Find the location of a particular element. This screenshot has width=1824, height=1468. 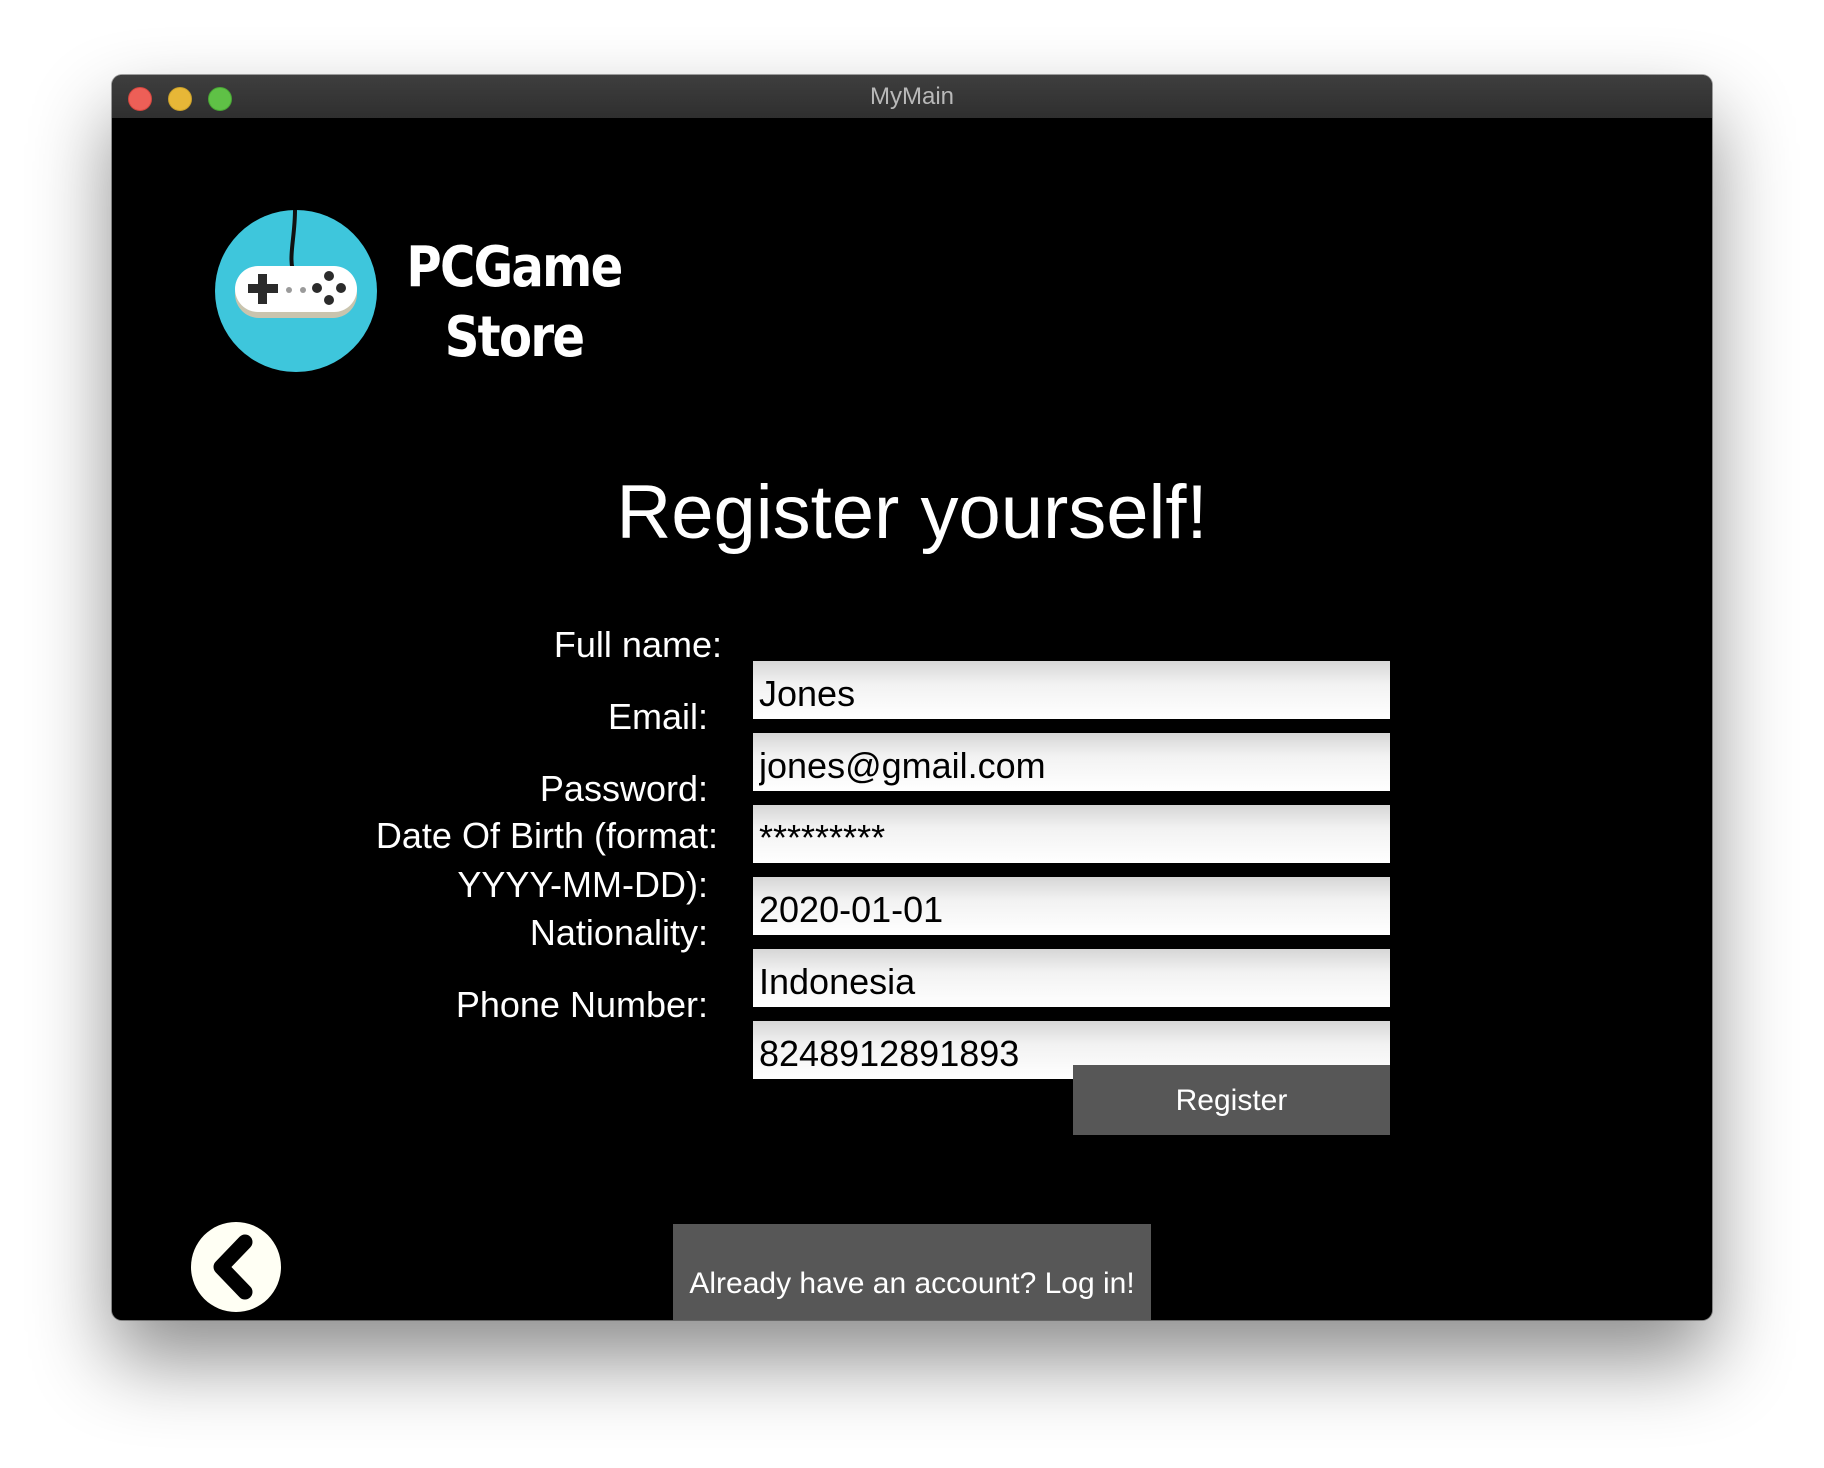

email-label: Email: is located at coordinates (657, 716).